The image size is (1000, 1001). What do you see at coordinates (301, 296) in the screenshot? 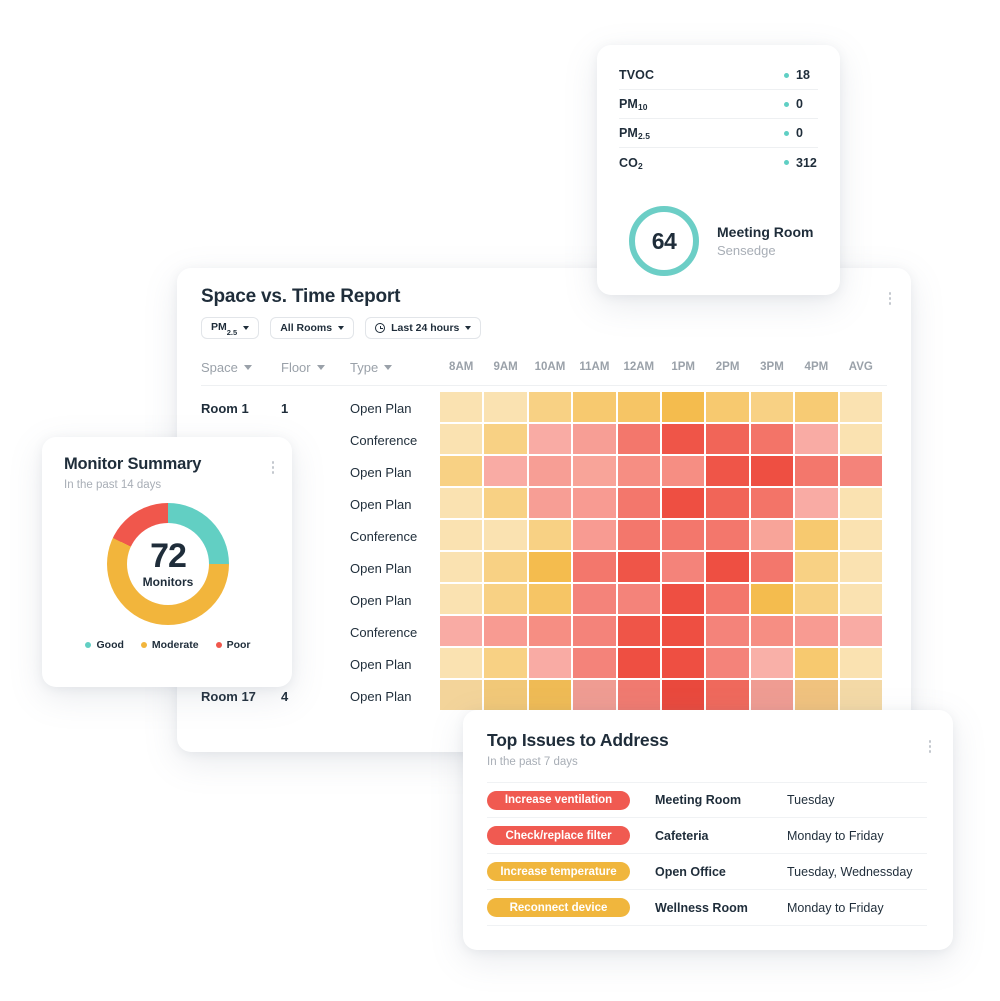
I see `space-vs-time-title: Space vs. Time Report` at bounding box center [301, 296].